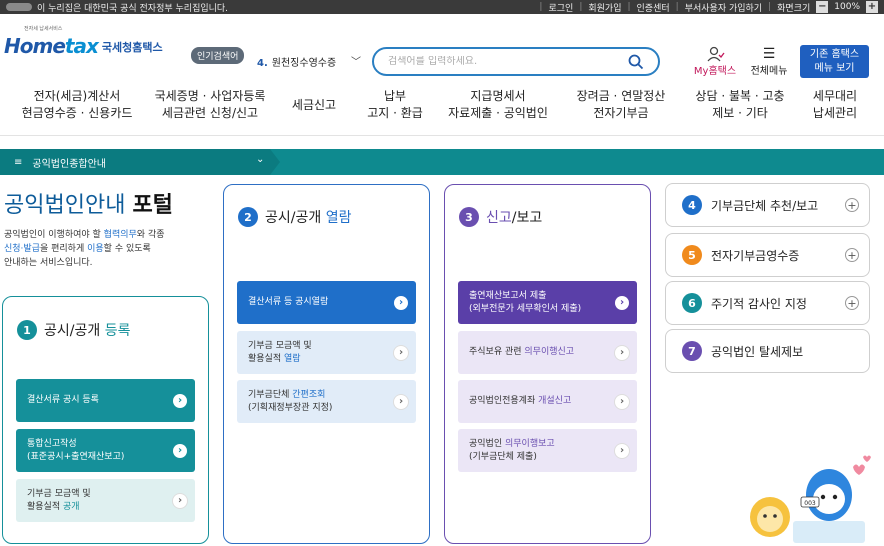 The image size is (884, 546). Describe the element at coordinates (469, 217) in the screenshot. I see `step-badge: 3` at that location.